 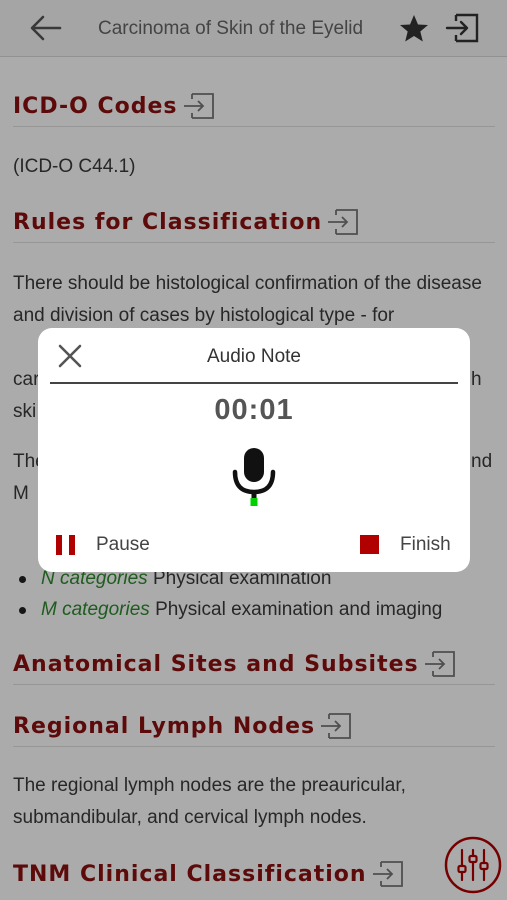 What do you see at coordinates (254, 383) in the screenshot?
I see `divider` at bounding box center [254, 383].